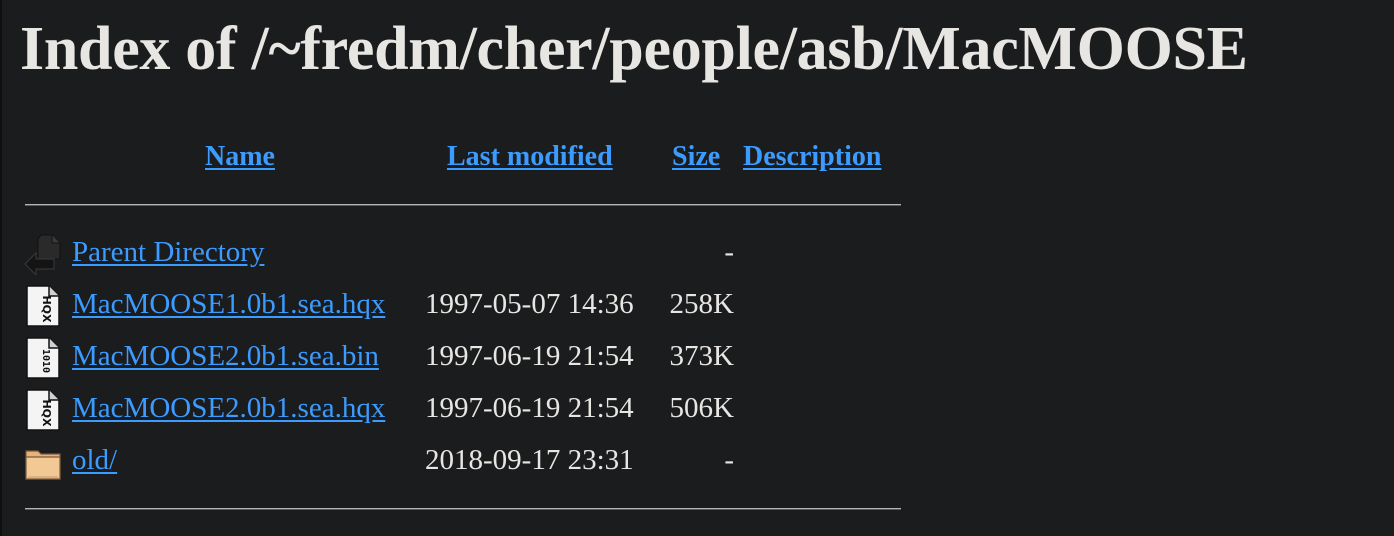 Image resolution: width=1394 pixels, height=536 pixels. I want to click on file-size: 506K, so click(701, 408).